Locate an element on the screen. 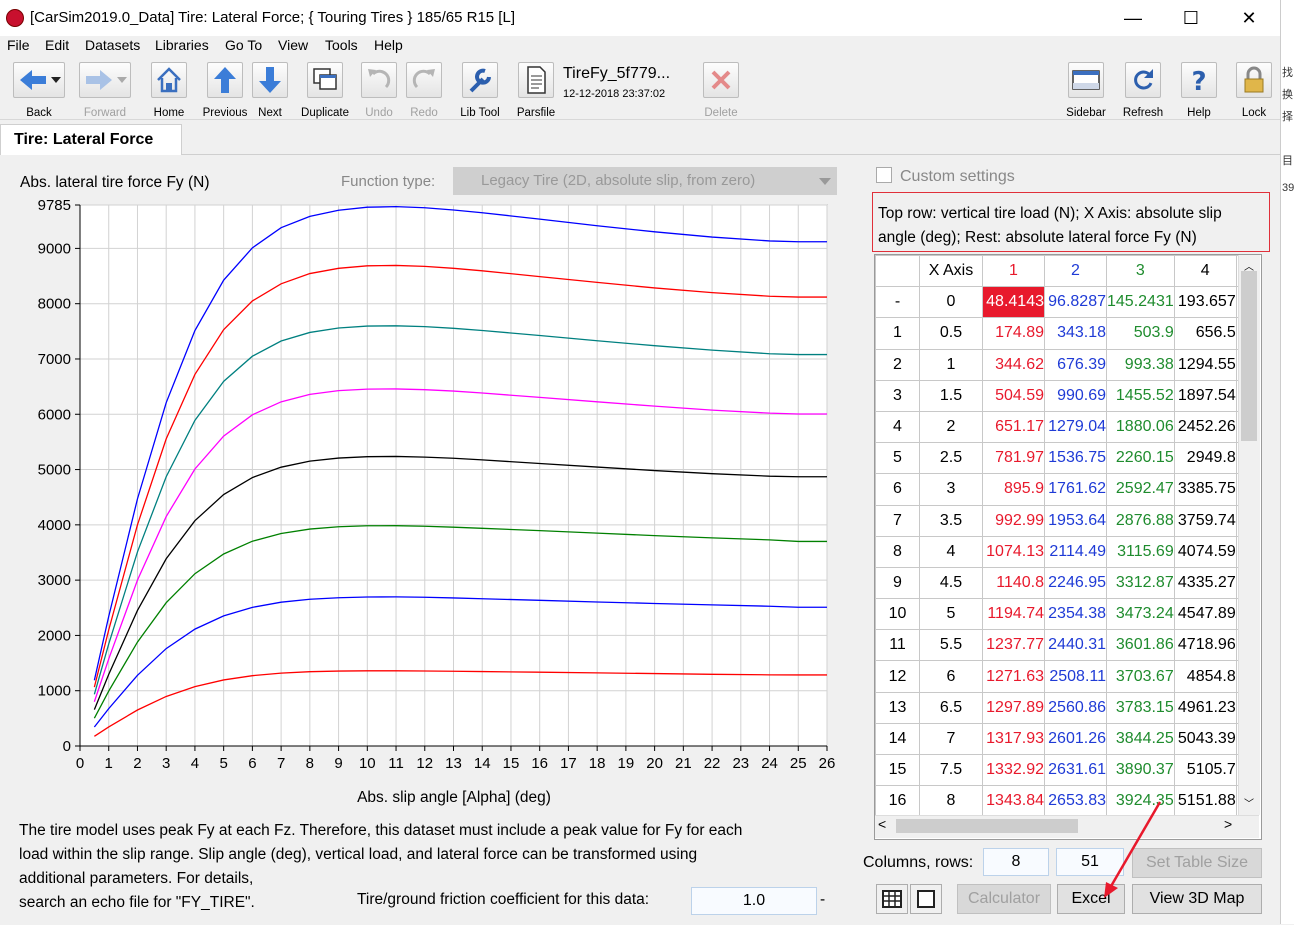  friction-input: 1.0 is located at coordinates (754, 901).